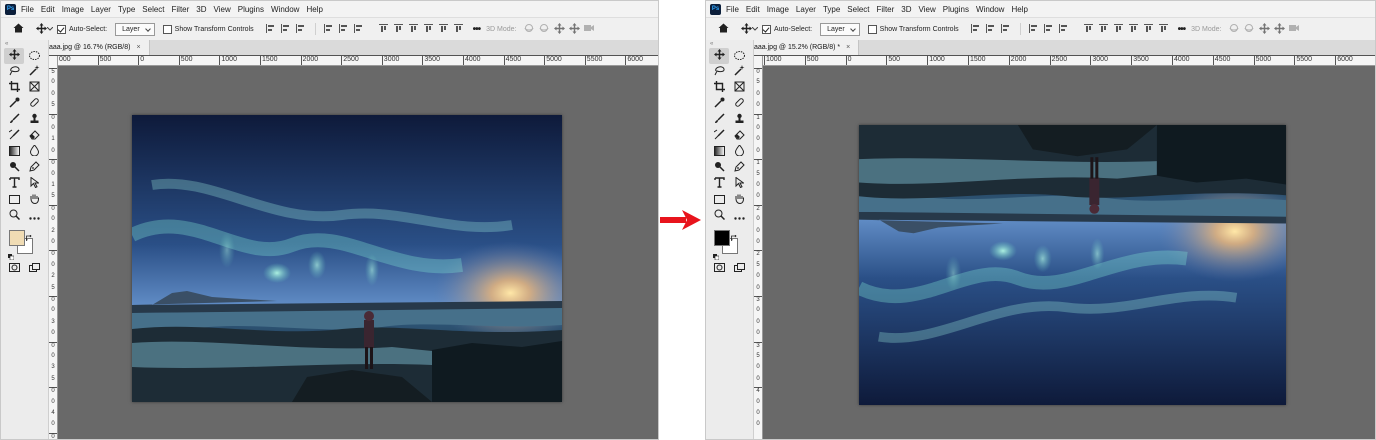  What do you see at coordinates (906, 9) in the screenshot?
I see `menu-3d: 3D` at bounding box center [906, 9].